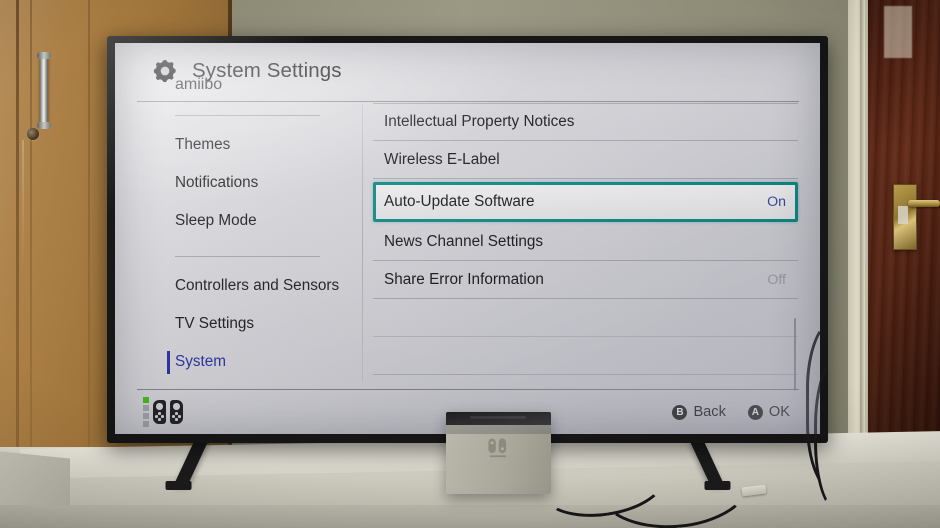 The width and height of the screenshot is (940, 528). I want to click on a-button-icon: A, so click(755, 412).